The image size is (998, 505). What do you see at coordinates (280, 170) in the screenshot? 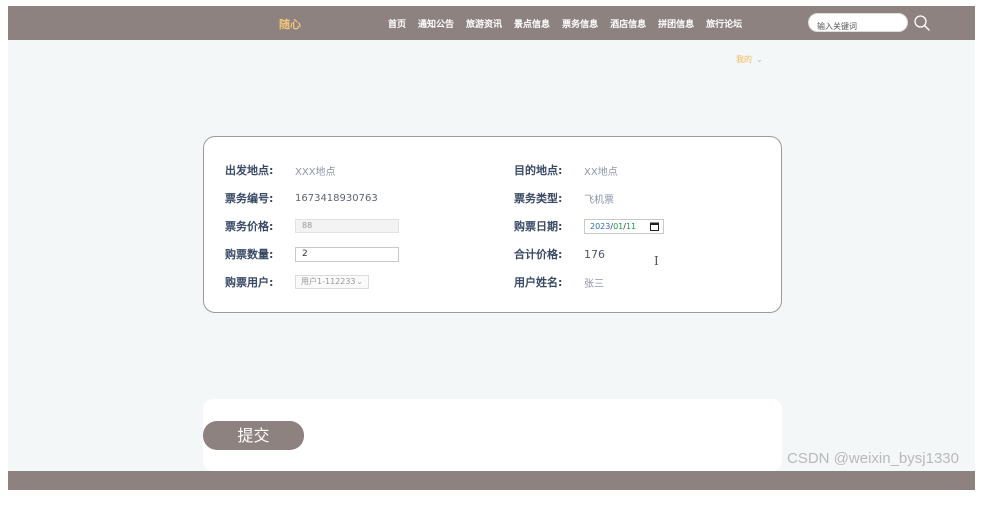
I see `departure-row: 出发地点: XXX地点` at bounding box center [280, 170].